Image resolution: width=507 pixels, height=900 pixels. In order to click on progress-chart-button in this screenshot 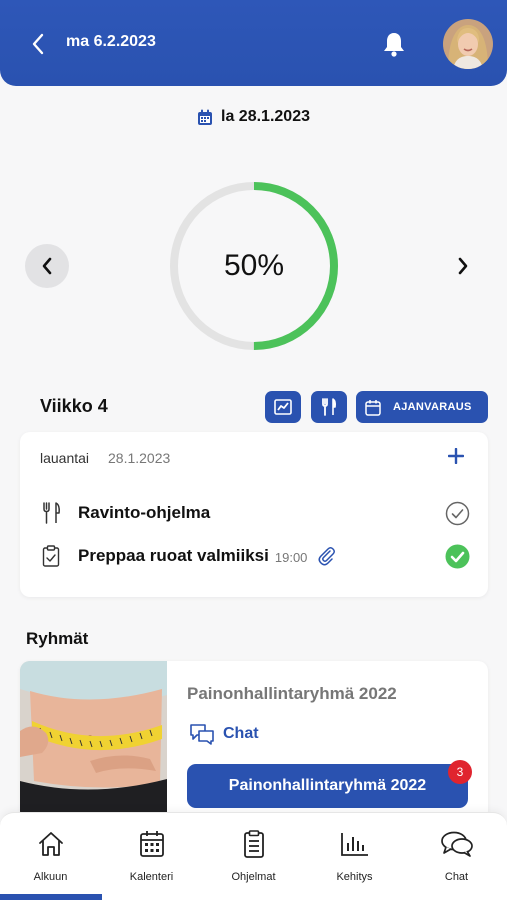, I will do `click(283, 407)`.